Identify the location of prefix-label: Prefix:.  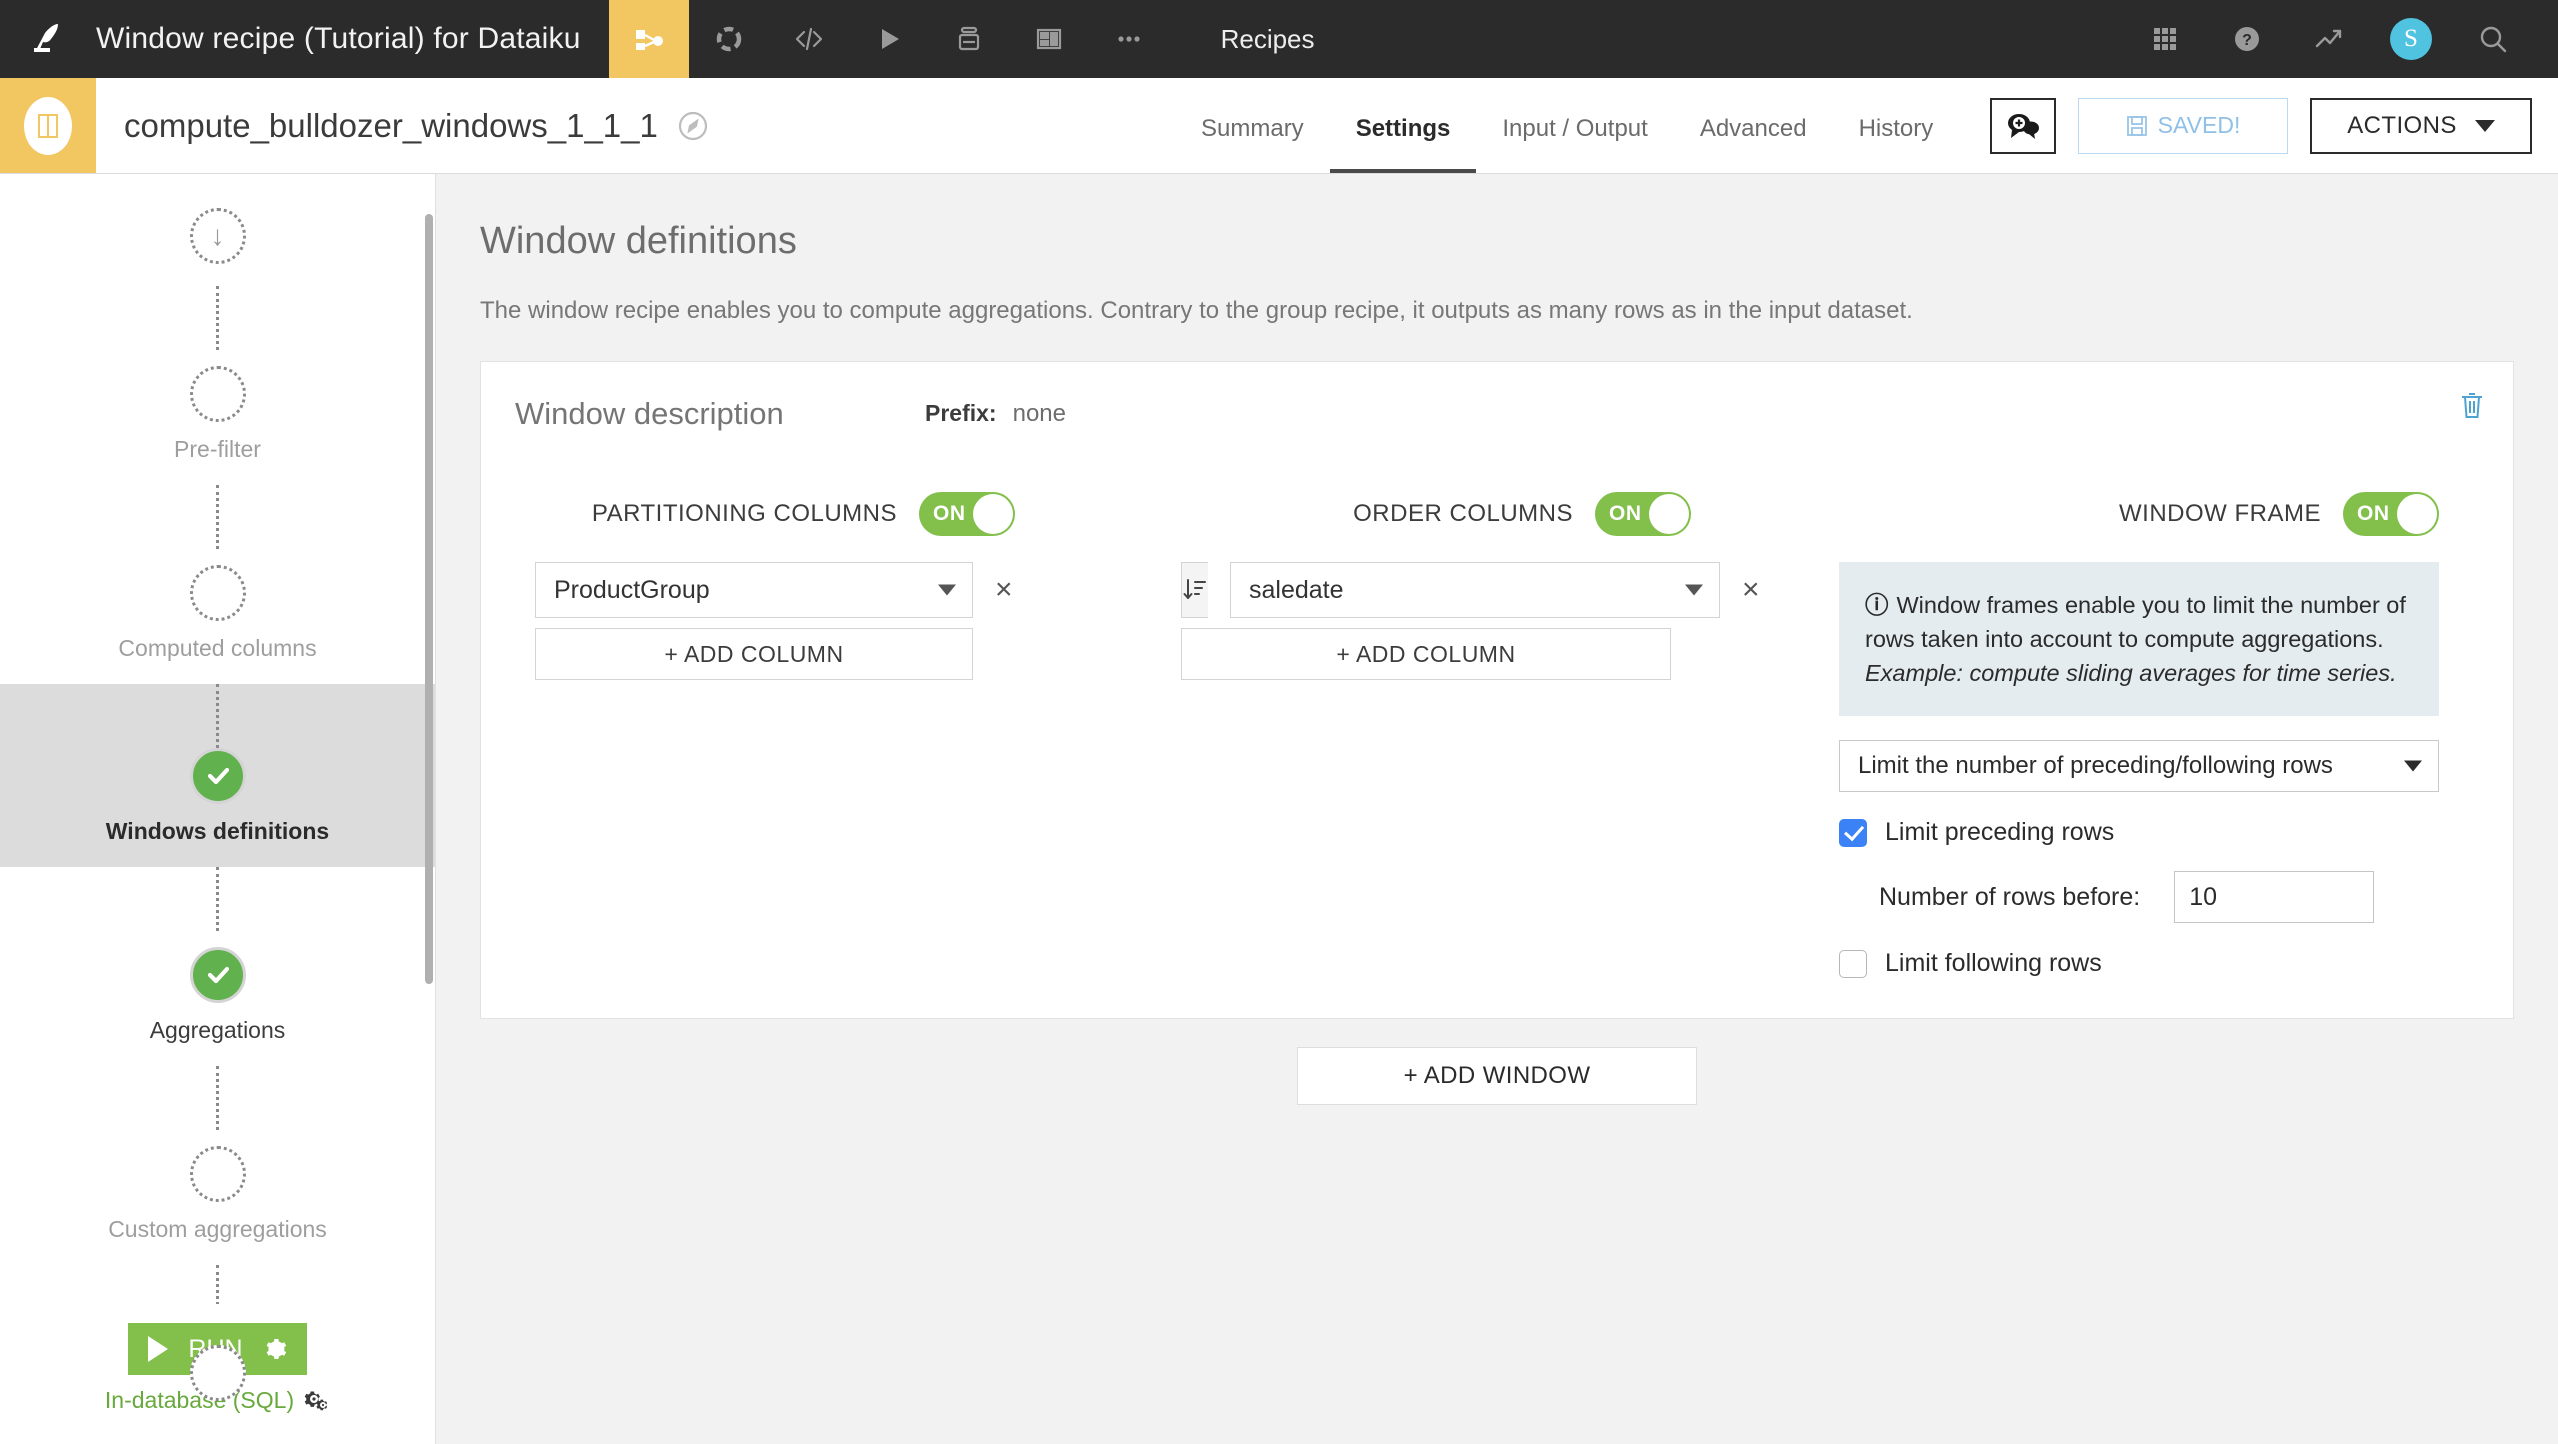
(961, 413).